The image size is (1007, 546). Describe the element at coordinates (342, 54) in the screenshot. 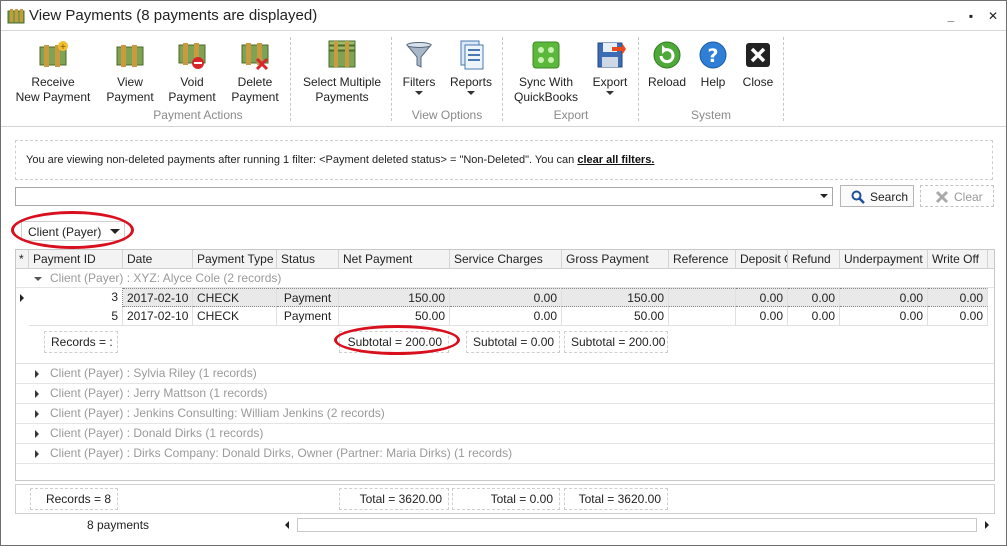

I see `select-multiple-icon` at that location.